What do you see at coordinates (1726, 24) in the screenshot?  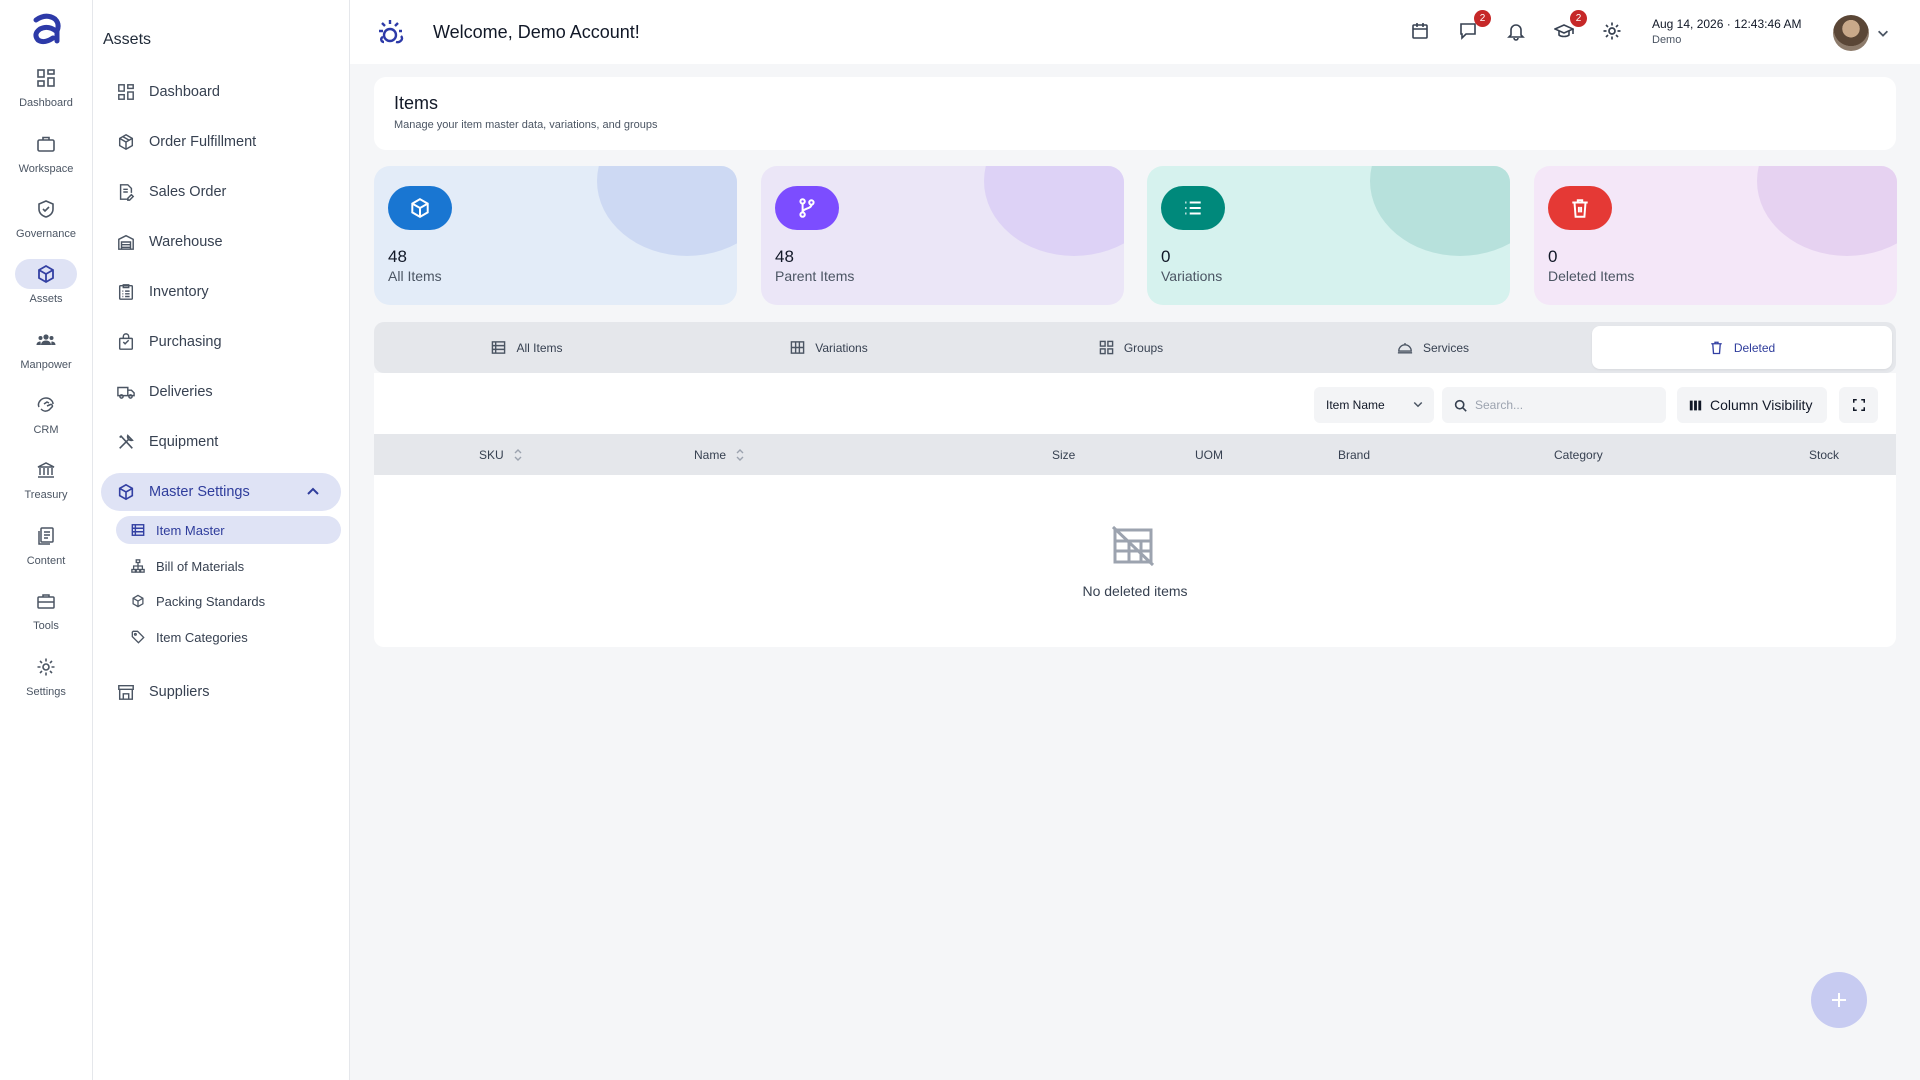 I see `date-time: Aug 14, 2026 · 12:43:46 AM` at bounding box center [1726, 24].